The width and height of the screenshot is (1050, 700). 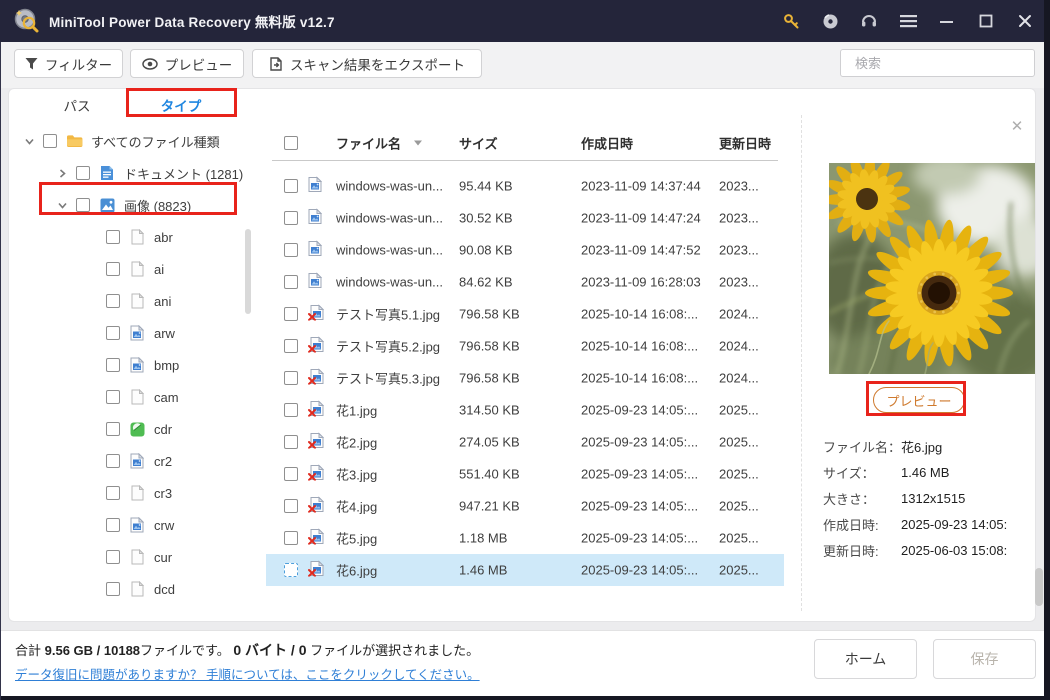 What do you see at coordinates (187, 63) in the screenshot?
I see `preview-toggle-button: プレビュー` at bounding box center [187, 63].